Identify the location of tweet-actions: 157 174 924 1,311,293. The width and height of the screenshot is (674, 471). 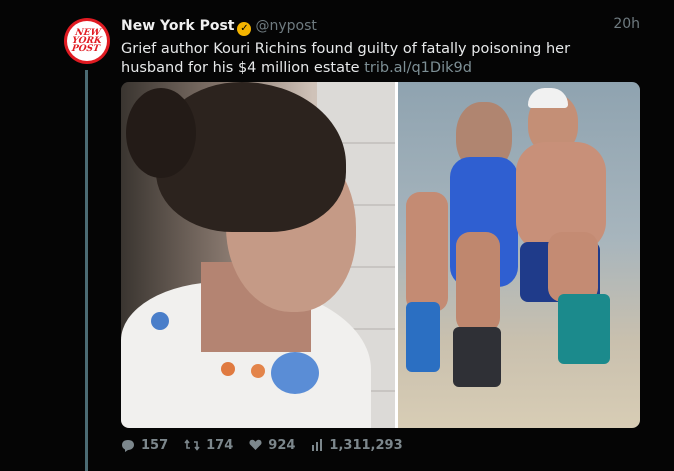
(262, 445).